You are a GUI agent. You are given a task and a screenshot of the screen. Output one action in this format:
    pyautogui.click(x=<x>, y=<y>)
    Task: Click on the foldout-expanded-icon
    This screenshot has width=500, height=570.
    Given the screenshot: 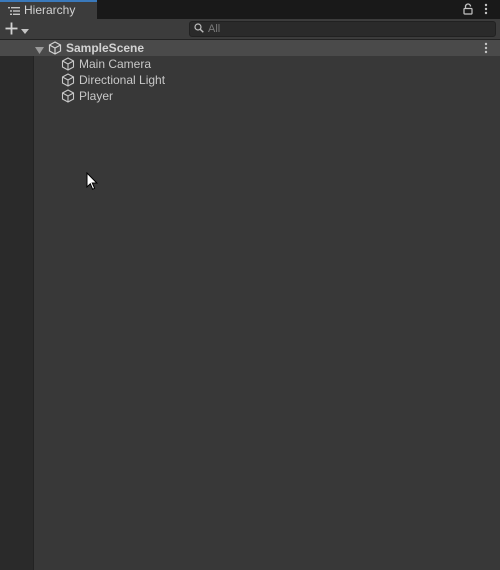 What is the action you would take?
    pyautogui.click(x=39, y=49)
    